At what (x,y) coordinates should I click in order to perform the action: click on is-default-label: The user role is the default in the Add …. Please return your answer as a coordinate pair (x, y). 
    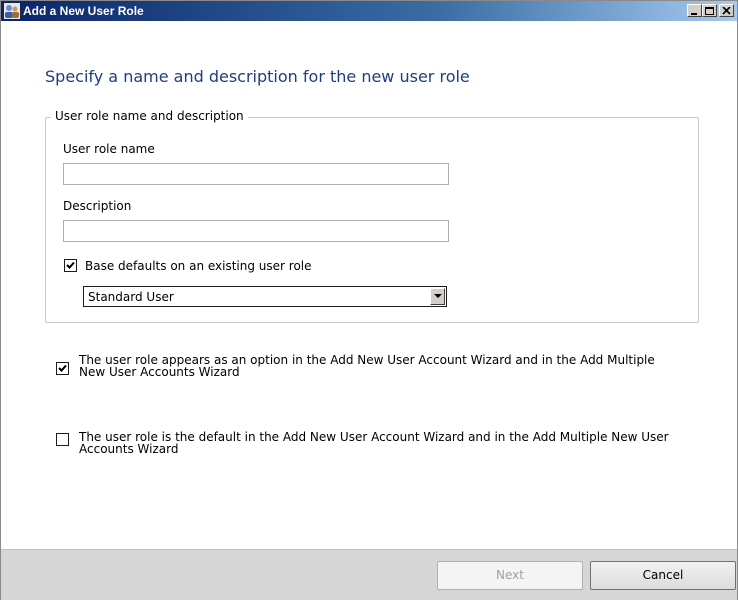
    Looking at the image, I should click on (394, 443).